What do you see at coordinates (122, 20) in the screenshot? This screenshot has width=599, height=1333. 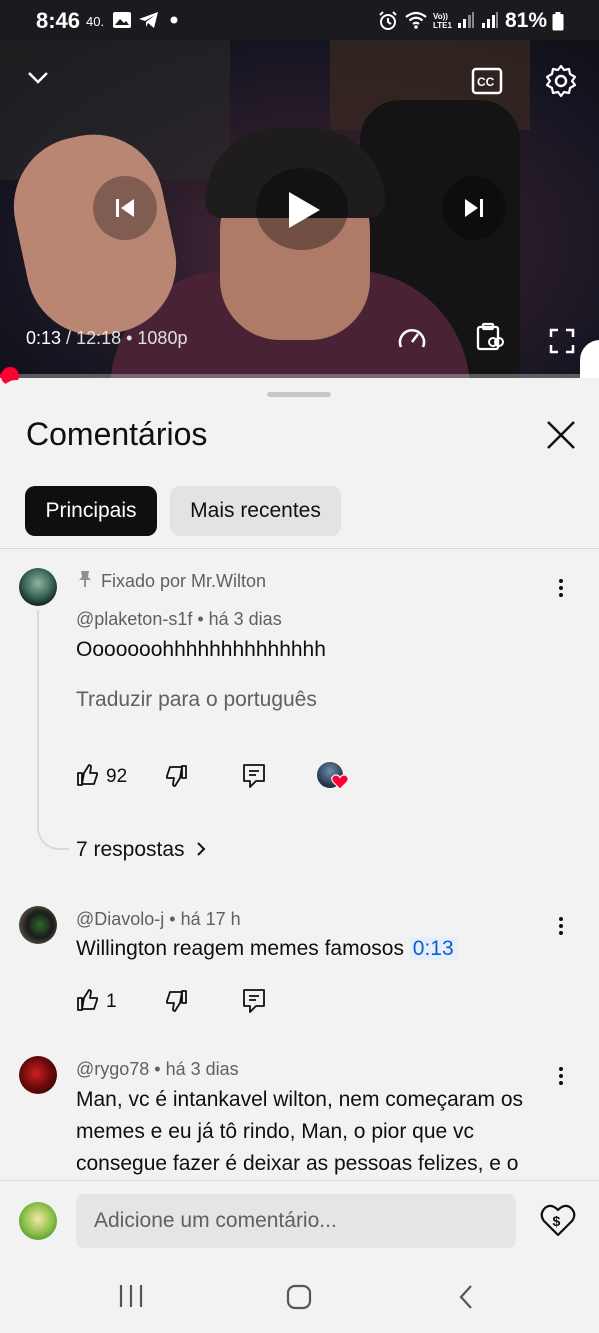 I see `image-icon` at bounding box center [122, 20].